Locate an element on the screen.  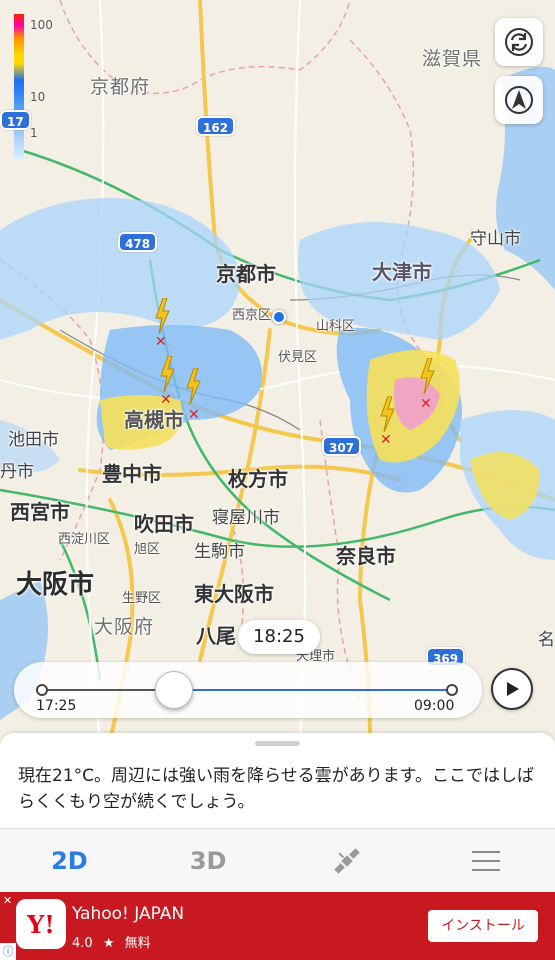
map-label-takatsuki-shi: 高槻市 is located at coordinates (154, 420).